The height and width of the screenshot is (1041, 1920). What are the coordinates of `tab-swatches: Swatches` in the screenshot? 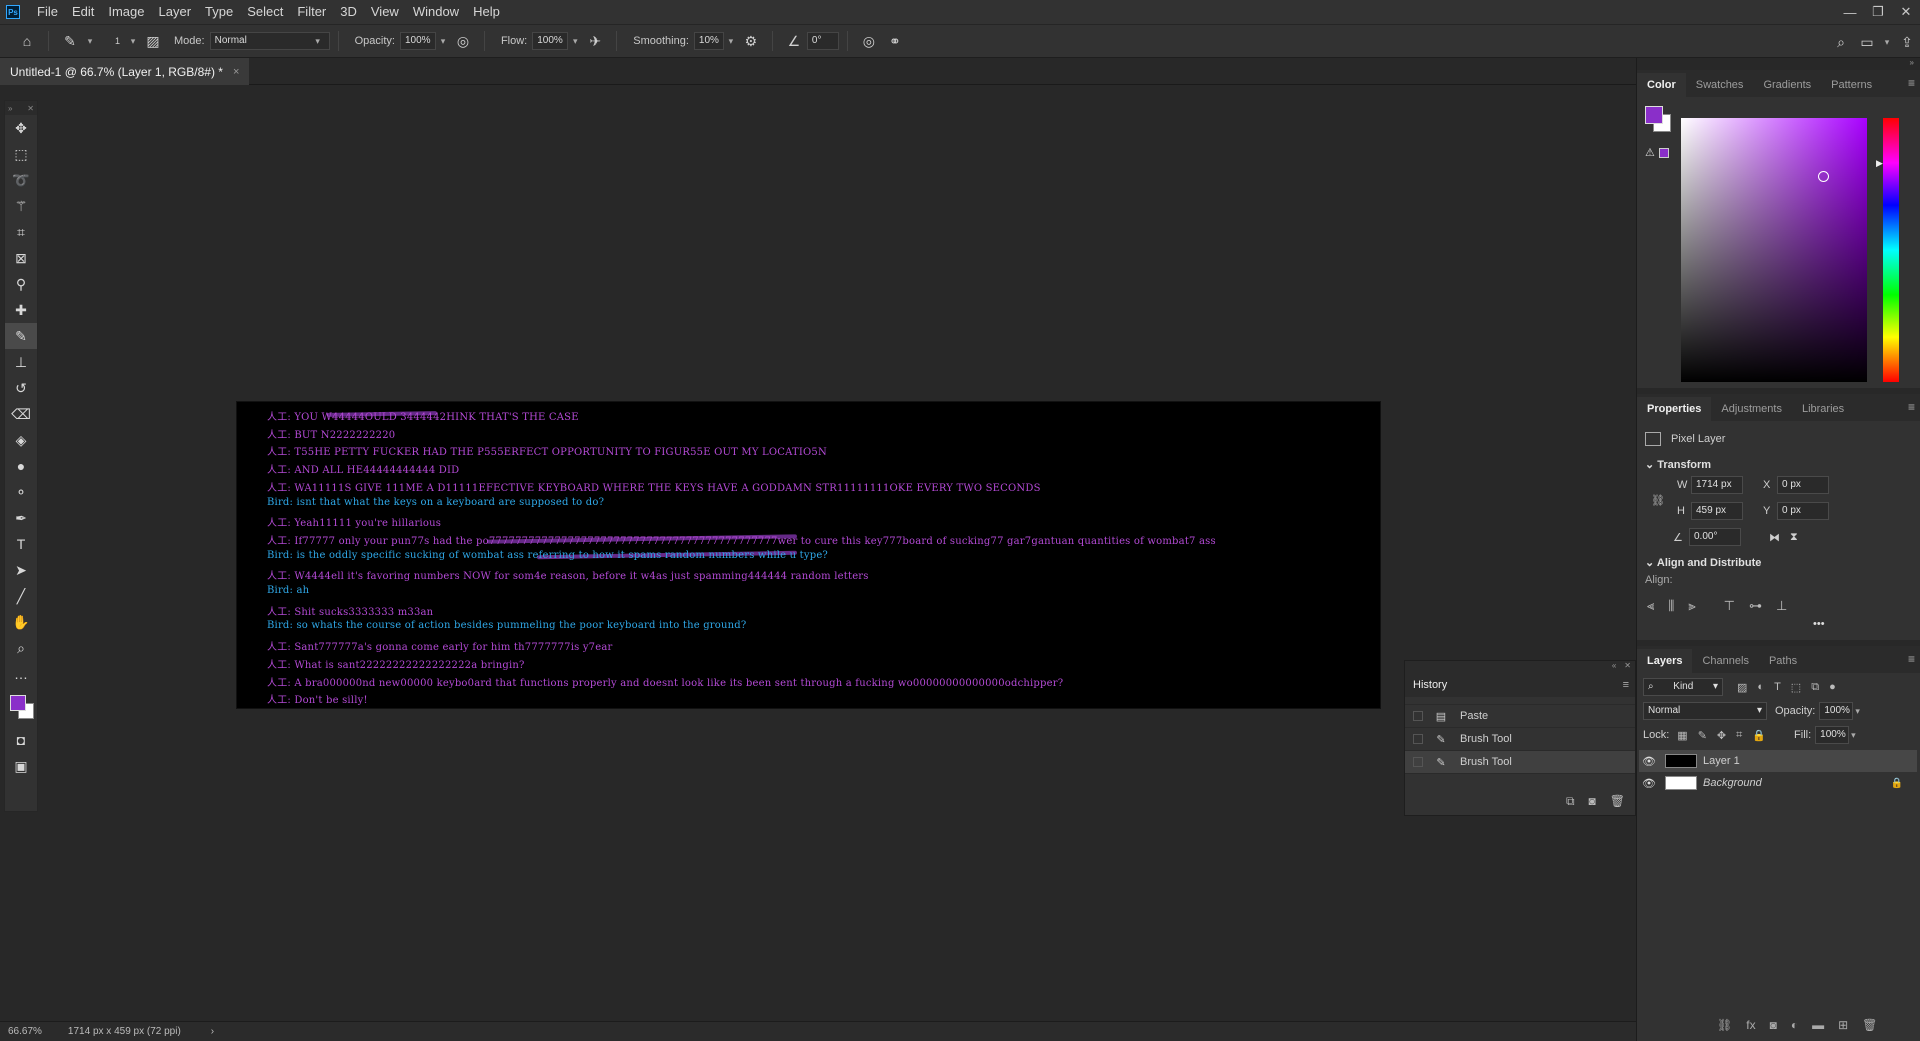 It's located at (1720, 85).